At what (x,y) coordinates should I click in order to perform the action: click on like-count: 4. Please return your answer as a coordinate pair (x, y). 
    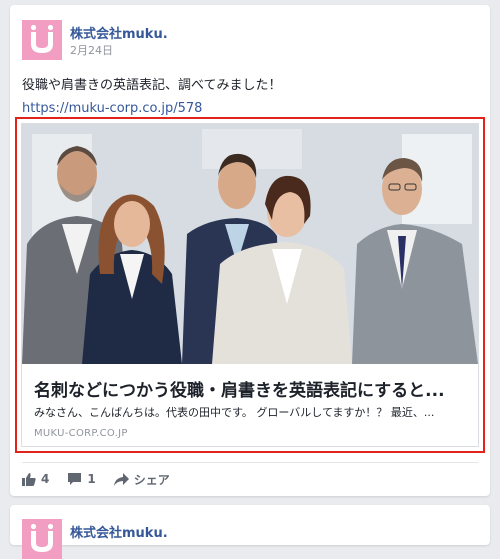
    Looking at the image, I should click on (45, 479).